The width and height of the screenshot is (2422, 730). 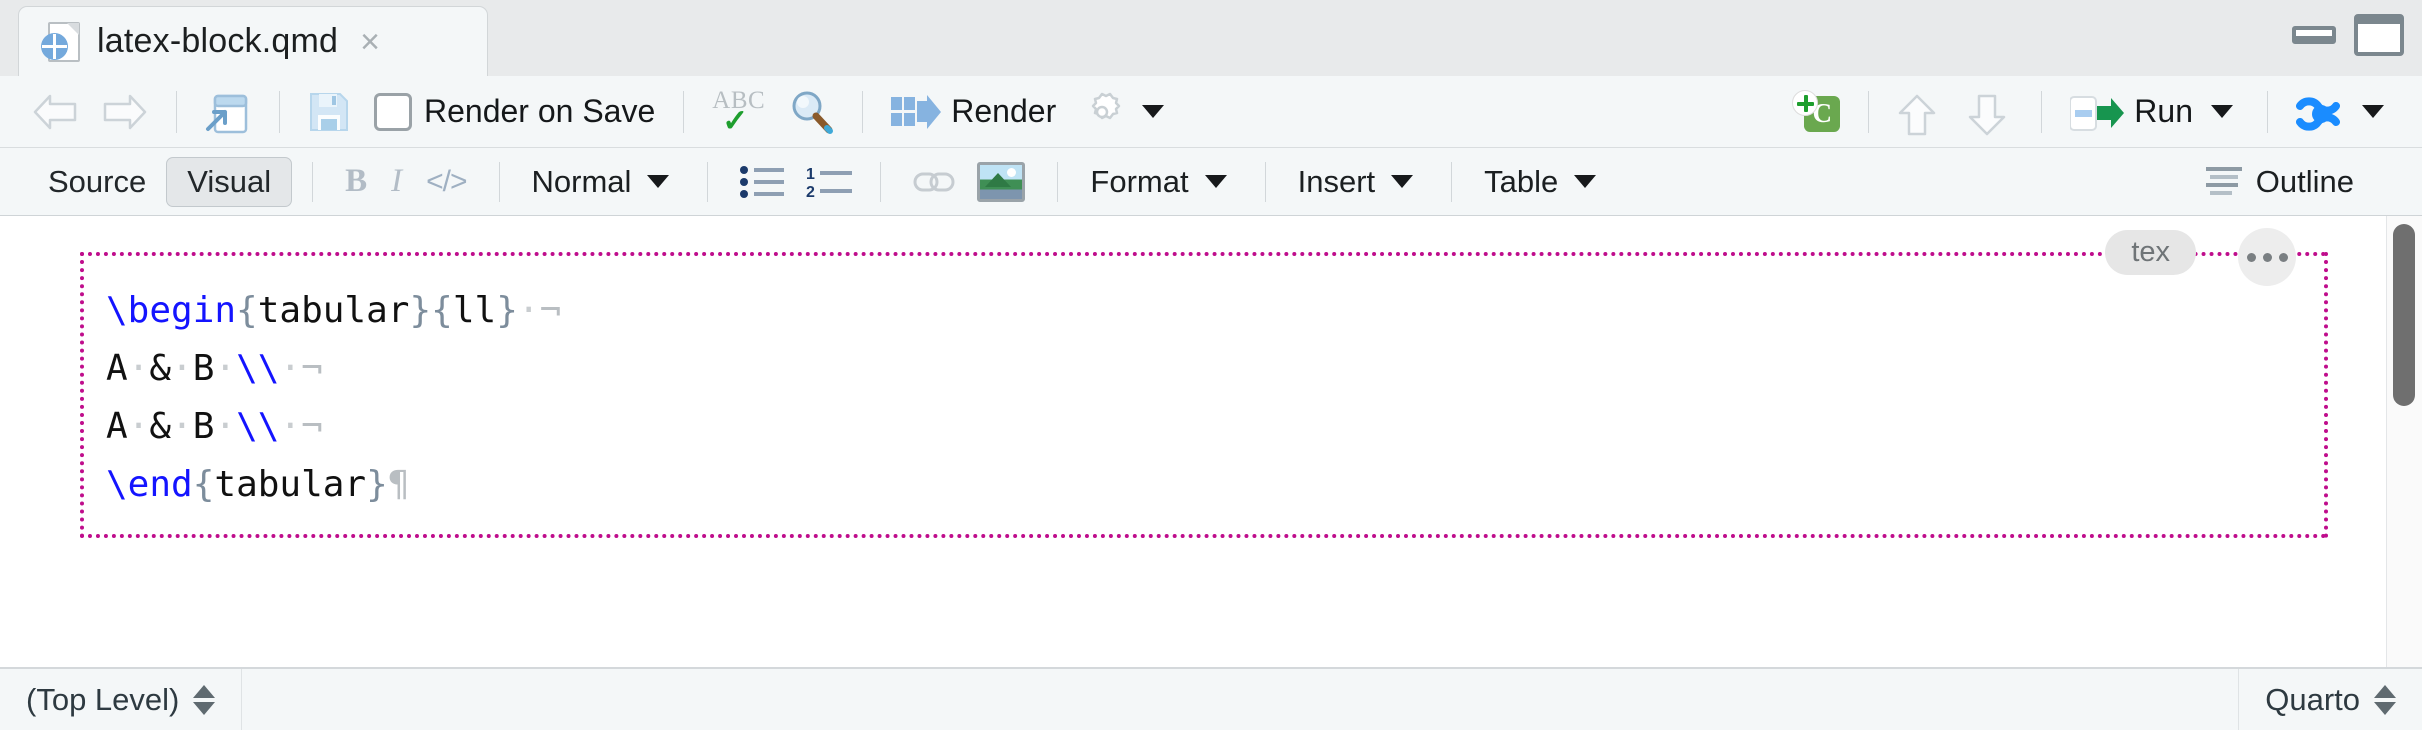 What do you see at coordinates (1201, 485) in the screenshot?
I see `latex-line: \end{tabular}¶` at bounding box center [1201, 485].